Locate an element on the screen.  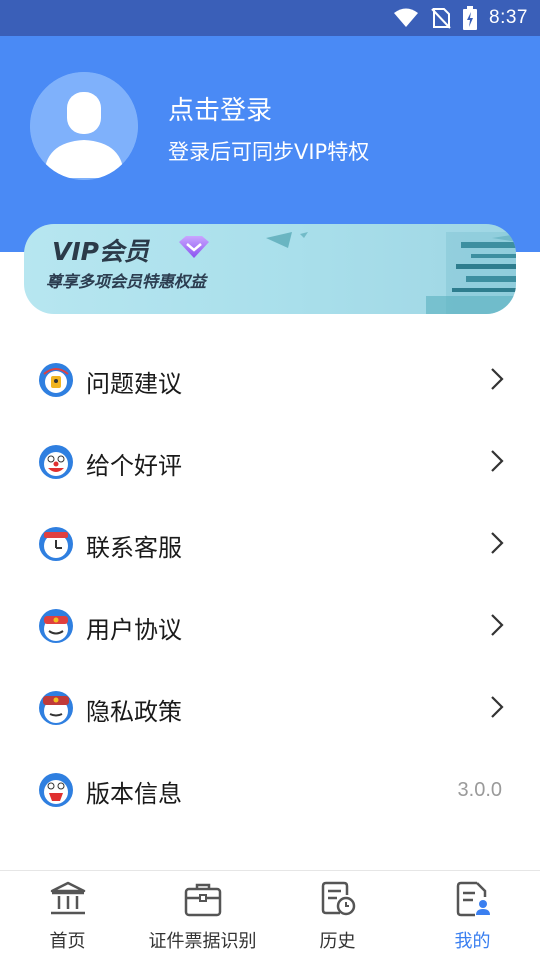
tab-label: 历史 is located at coordinates (337, 941).